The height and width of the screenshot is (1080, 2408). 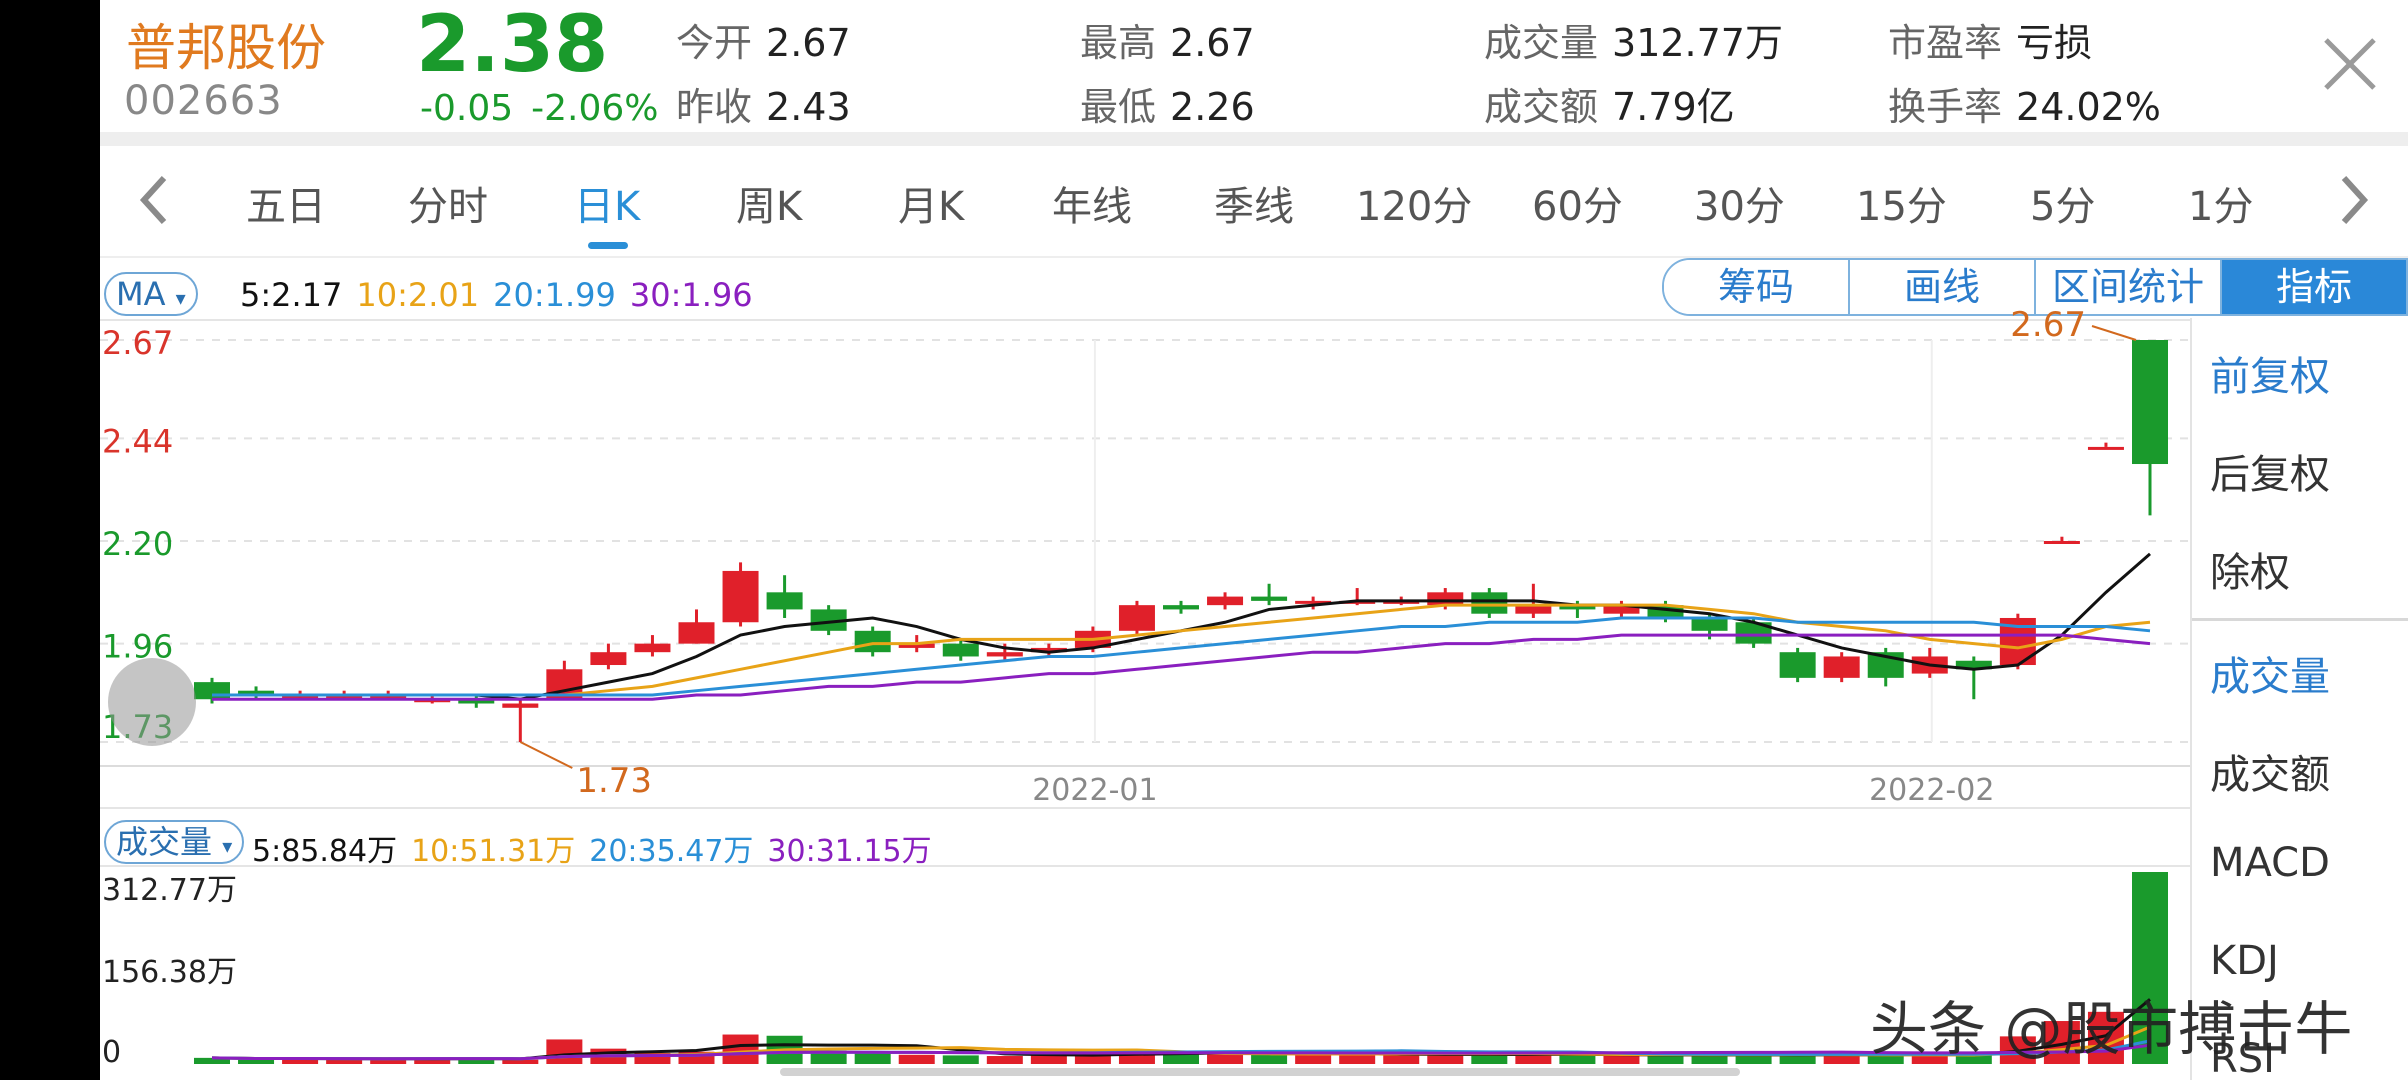 What do you see at coordinates (1260, 1072) in the screenshot?
I see `chart-scrollbar` at bounding box center [1260, 1072].